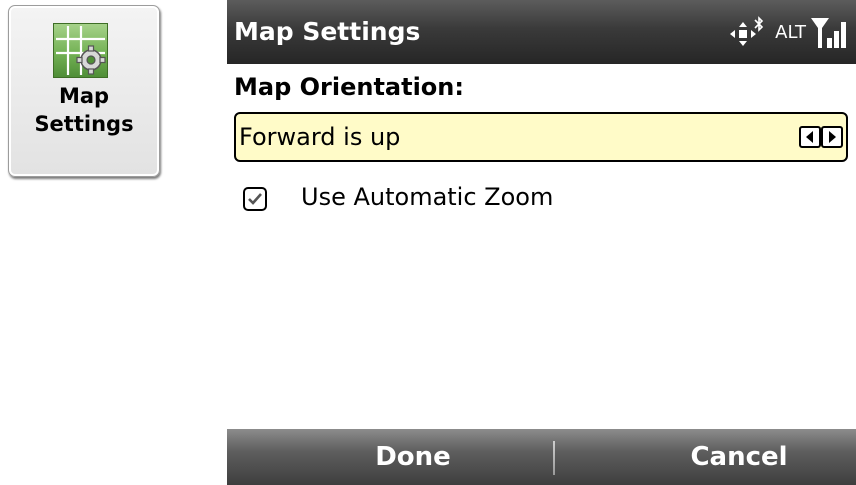 The width and height of the screenshot is (856, 485). What do you see at coordinates (327, 31) in the screenshot?
I see `window-title: Map Settings` at bounding box center [327, 31].